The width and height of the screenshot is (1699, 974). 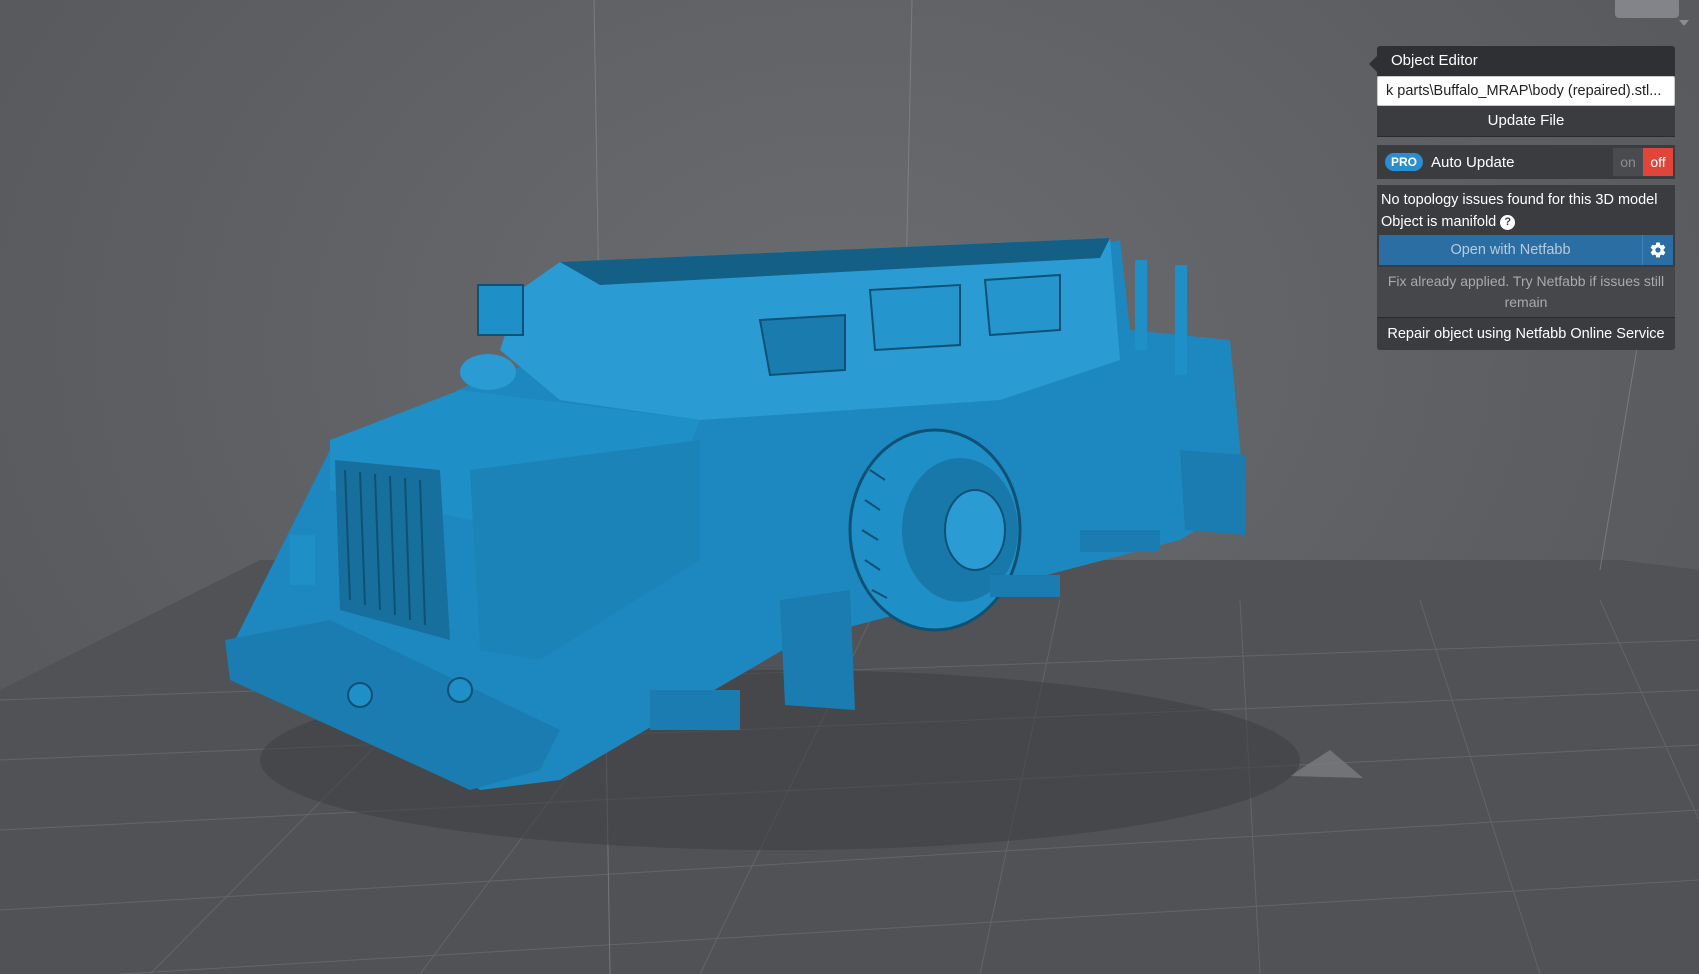 What do you see at coordinates (1526, 222) in the screenshot?
I see `manifold-status: Object is manifold?` at bounding box center [1526, 222].